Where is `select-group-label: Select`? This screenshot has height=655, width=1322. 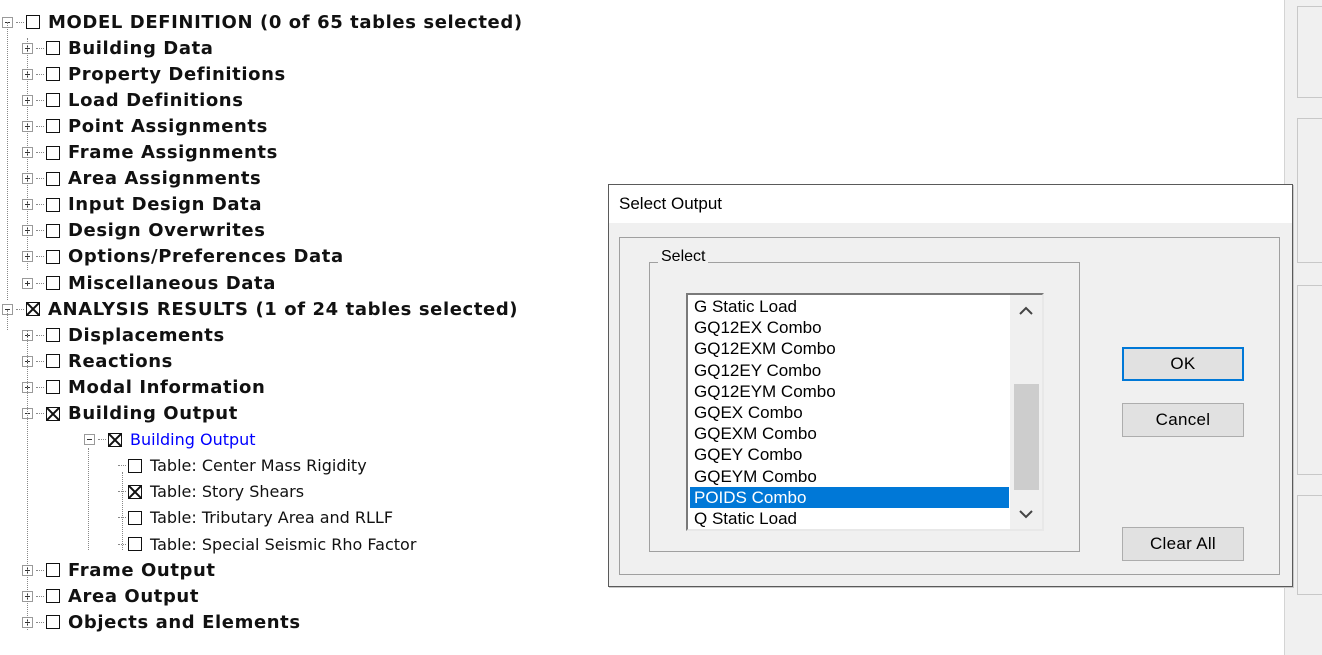 select-group-label: Select is located at coordinates (683, 257).